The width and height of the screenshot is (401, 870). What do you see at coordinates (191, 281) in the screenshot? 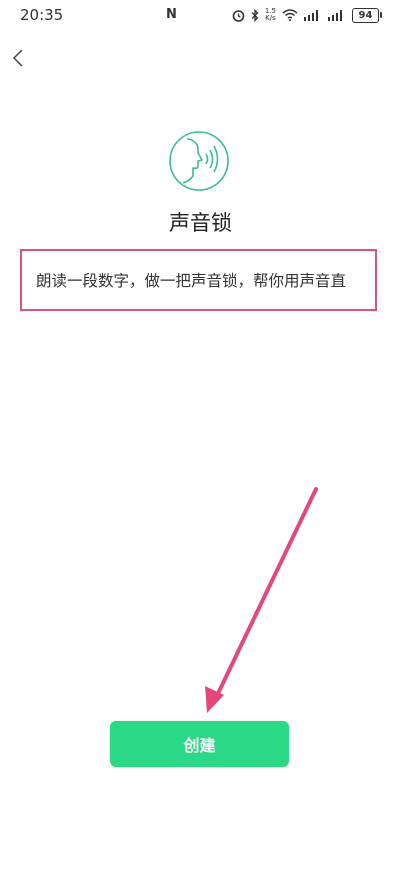
I see `description-text: 朗读一段数字，做一把声音锁，帮你用声音直` at bounding box center [191, 281].